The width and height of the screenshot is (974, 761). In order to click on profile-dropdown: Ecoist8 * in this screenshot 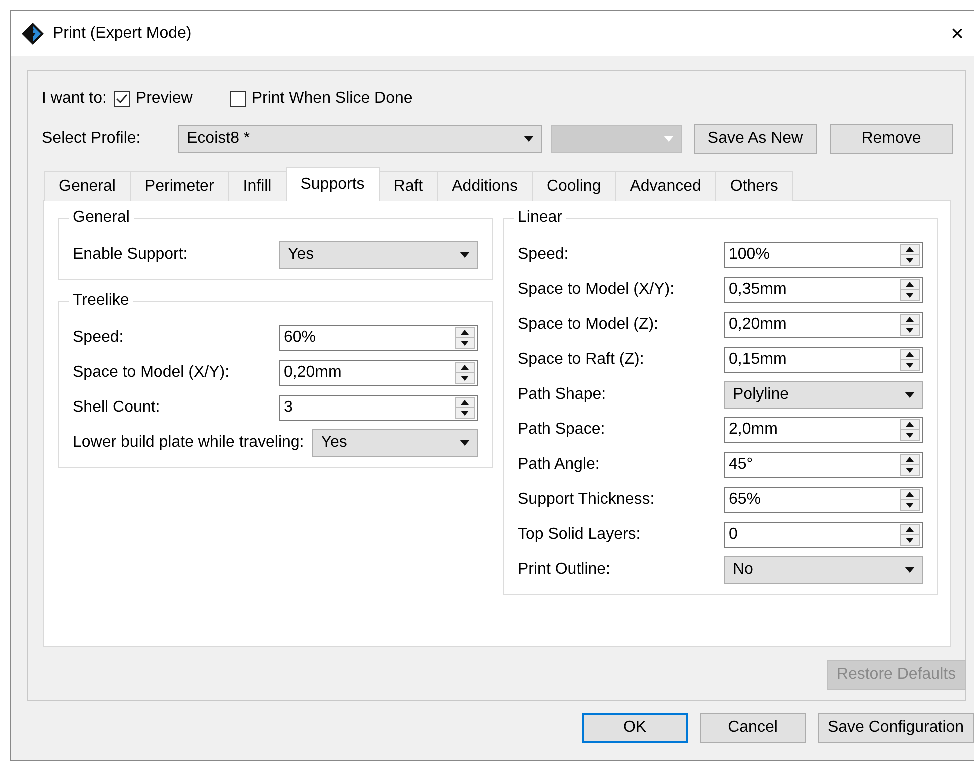, I will do `click(360, 139)`.